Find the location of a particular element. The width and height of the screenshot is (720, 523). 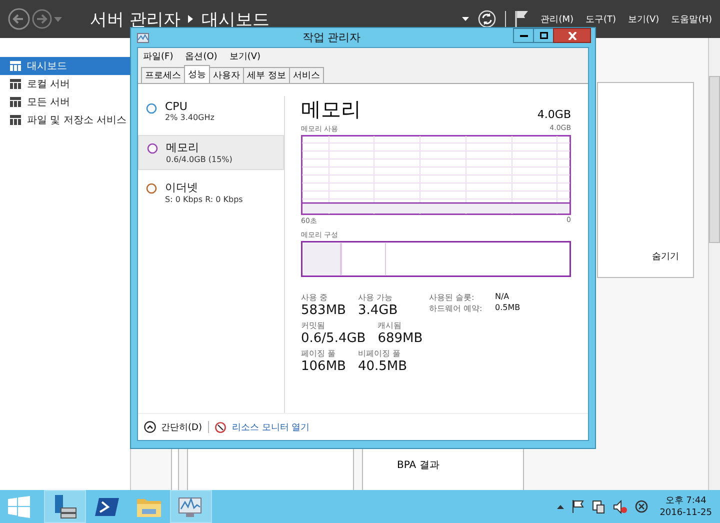

stat-label: 커밋됨 is located at coordinates (313, 325).